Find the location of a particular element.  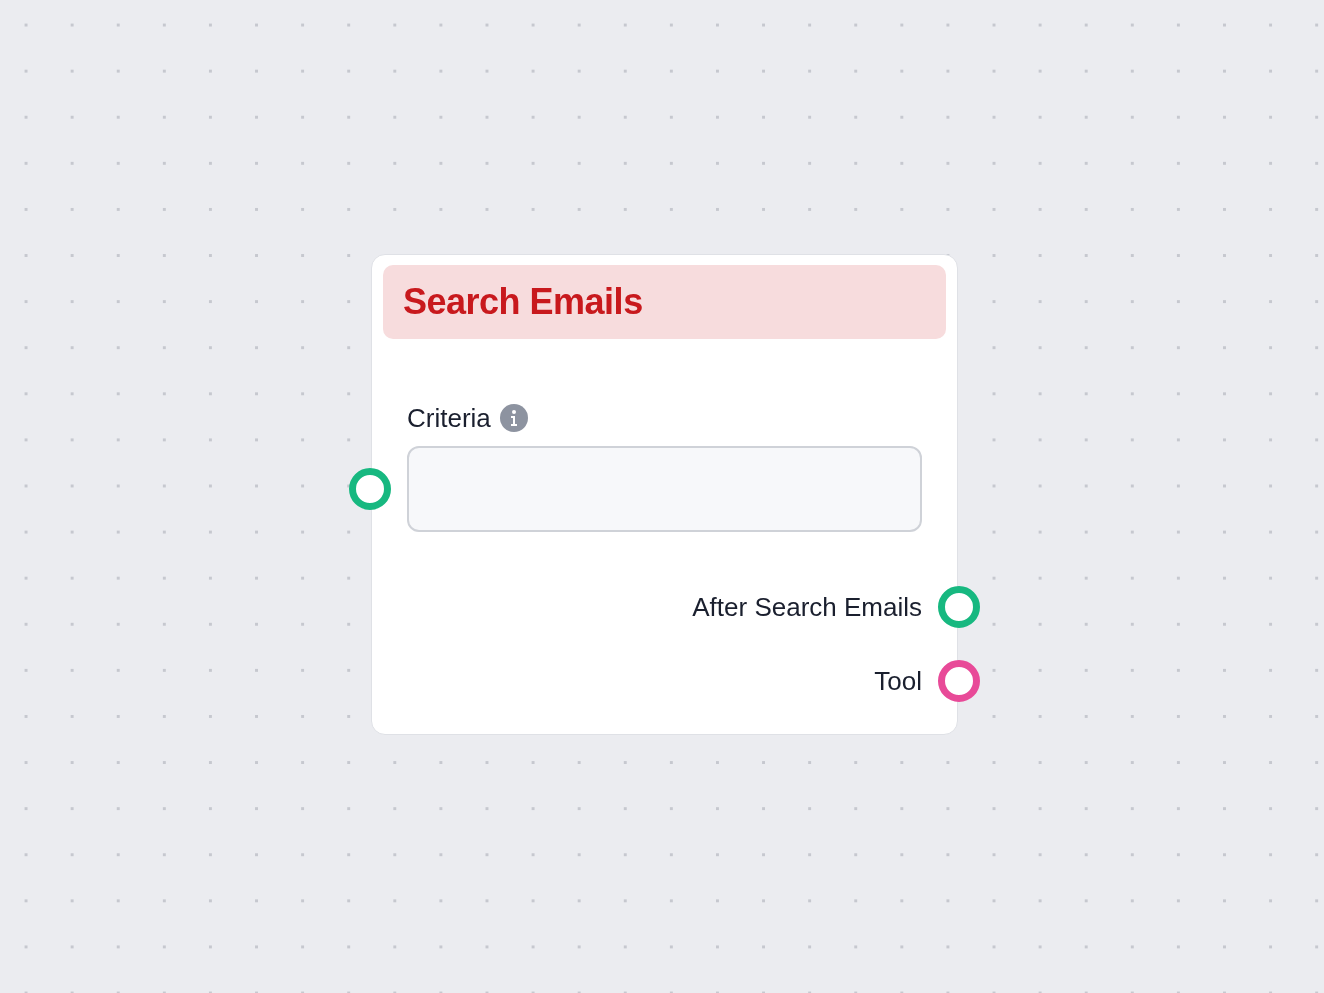

node-title: Search Emails is located at coordinates (523, 302).